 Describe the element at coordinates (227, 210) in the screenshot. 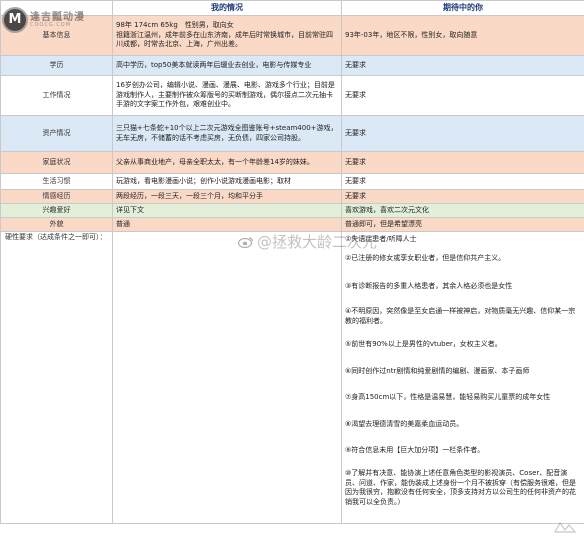

I see `row-mine-value: 详见下文` at that location.